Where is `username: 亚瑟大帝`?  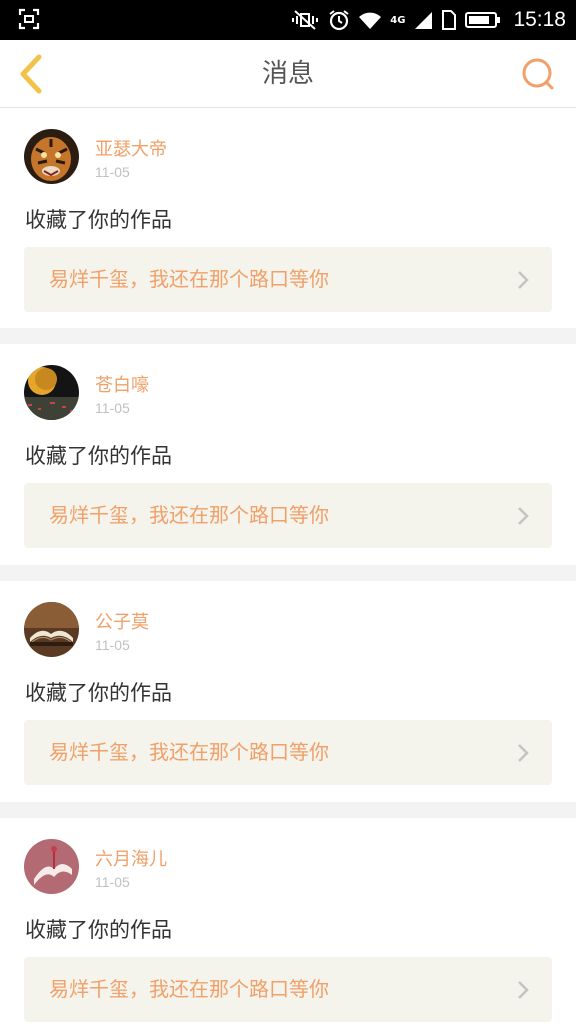
username: 亚瑟大帝 is located at coordinates (131, 148).